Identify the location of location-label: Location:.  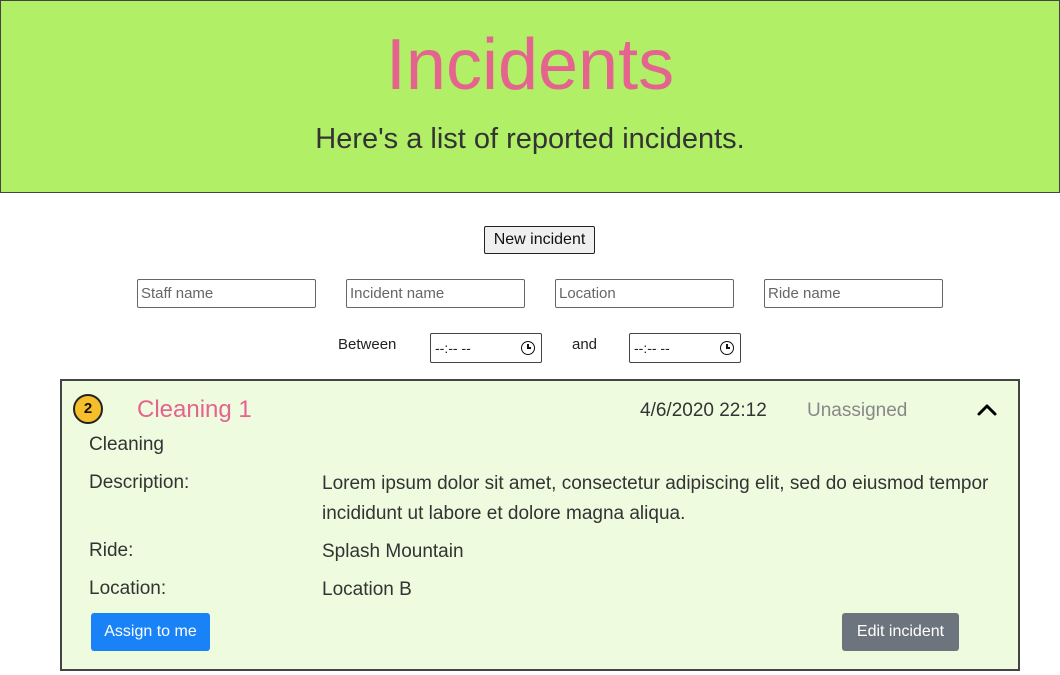
(128, 588).